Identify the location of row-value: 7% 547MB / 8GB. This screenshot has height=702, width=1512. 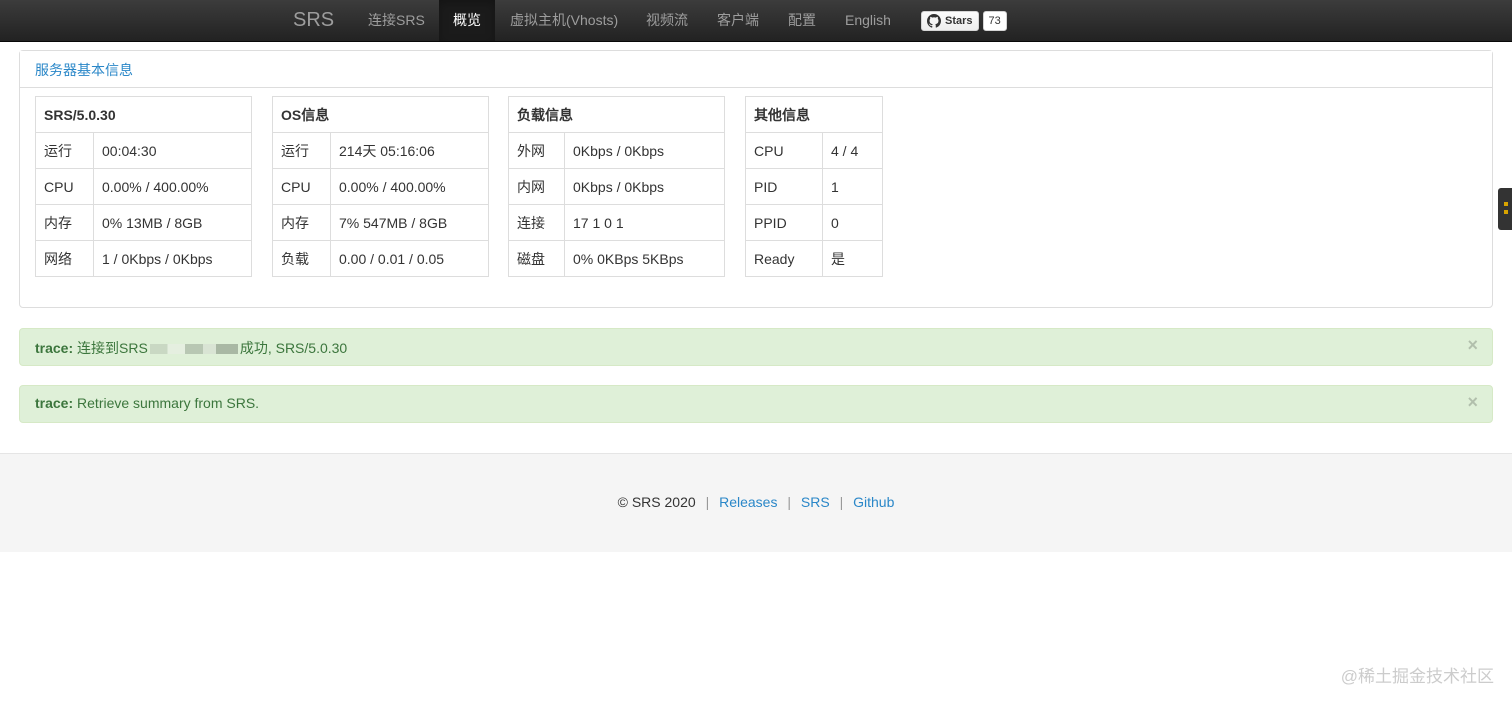
(409, 222).